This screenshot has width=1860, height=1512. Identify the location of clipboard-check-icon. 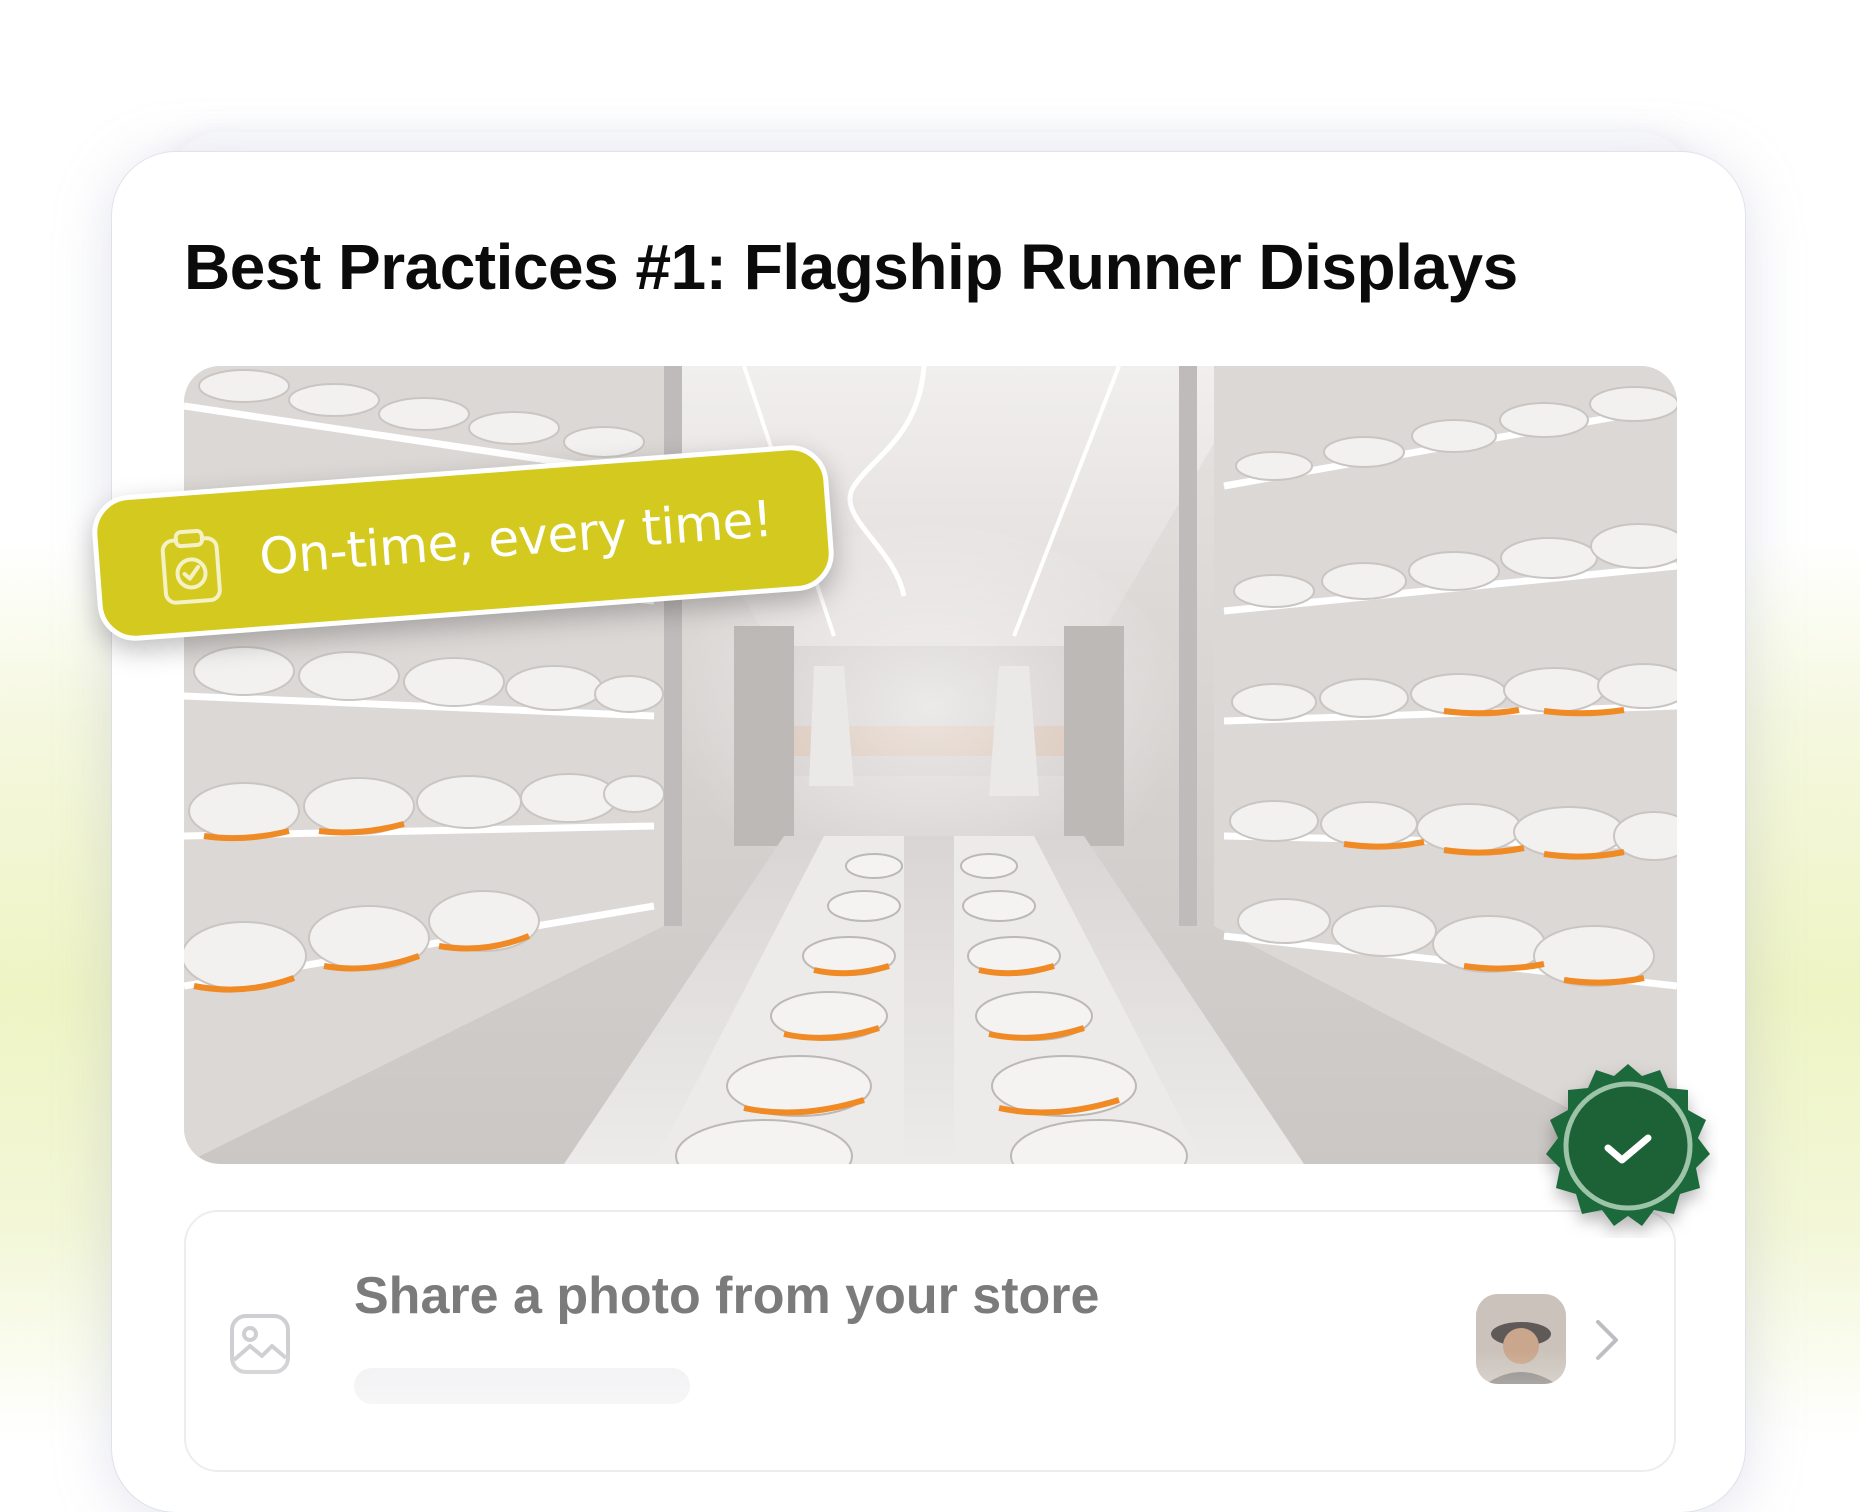
(191, 566).